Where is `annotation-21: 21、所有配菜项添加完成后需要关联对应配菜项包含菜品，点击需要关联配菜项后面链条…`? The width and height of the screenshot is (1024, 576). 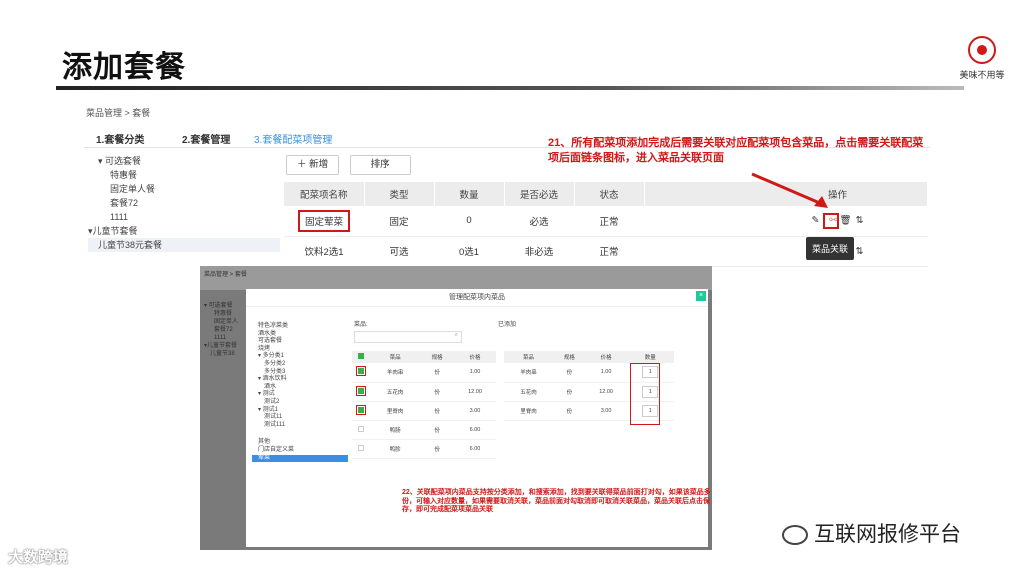 annotation-21: 21、所有配菜项添加完成后需要关联对应配菜项包含菜品，点击需要关联配菜项后面链条… is located at coordinates (736, 150).